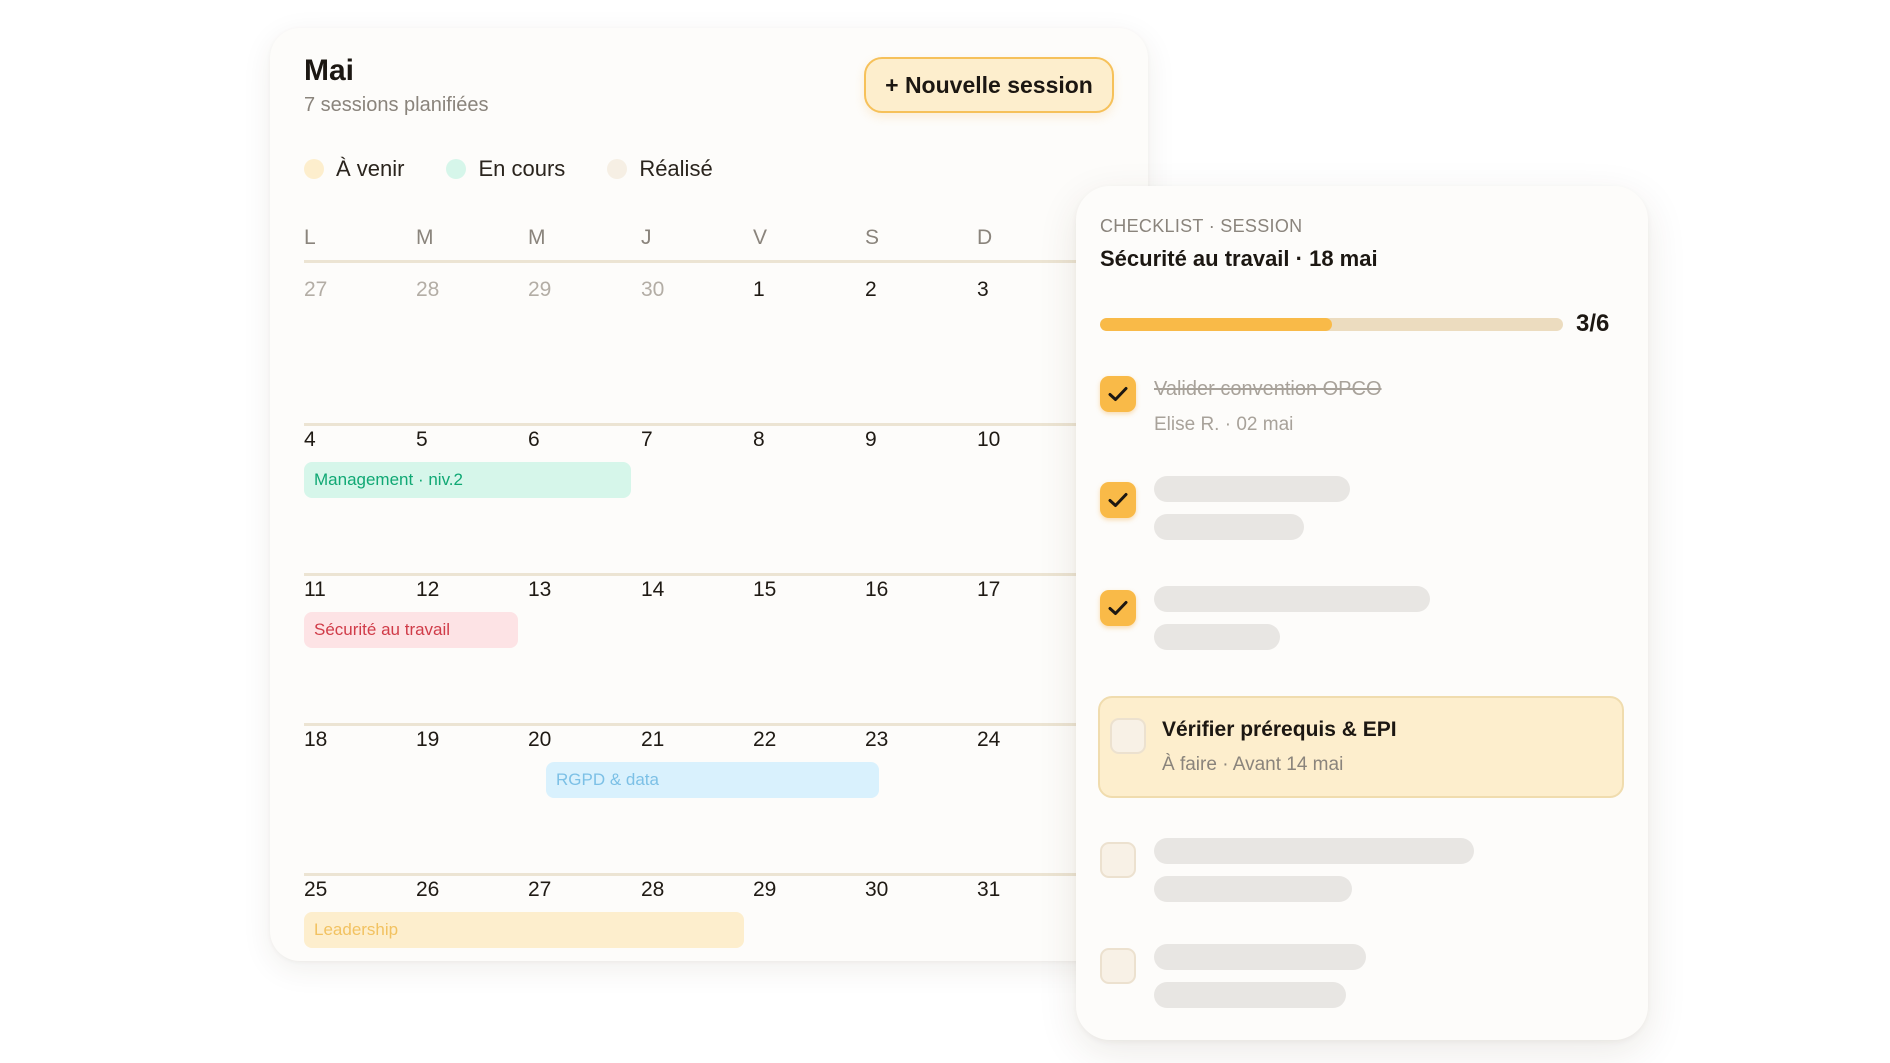  I want to click on calendar-day: 4, so click(310, 440).